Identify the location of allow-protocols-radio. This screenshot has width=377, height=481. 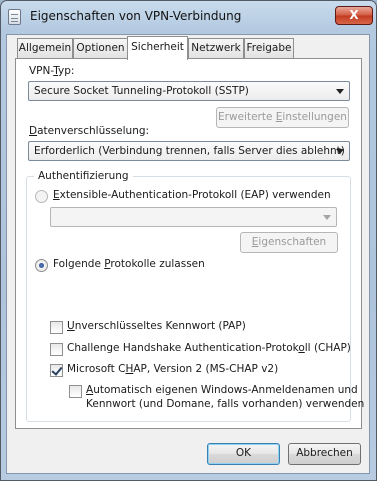
(41, 265).